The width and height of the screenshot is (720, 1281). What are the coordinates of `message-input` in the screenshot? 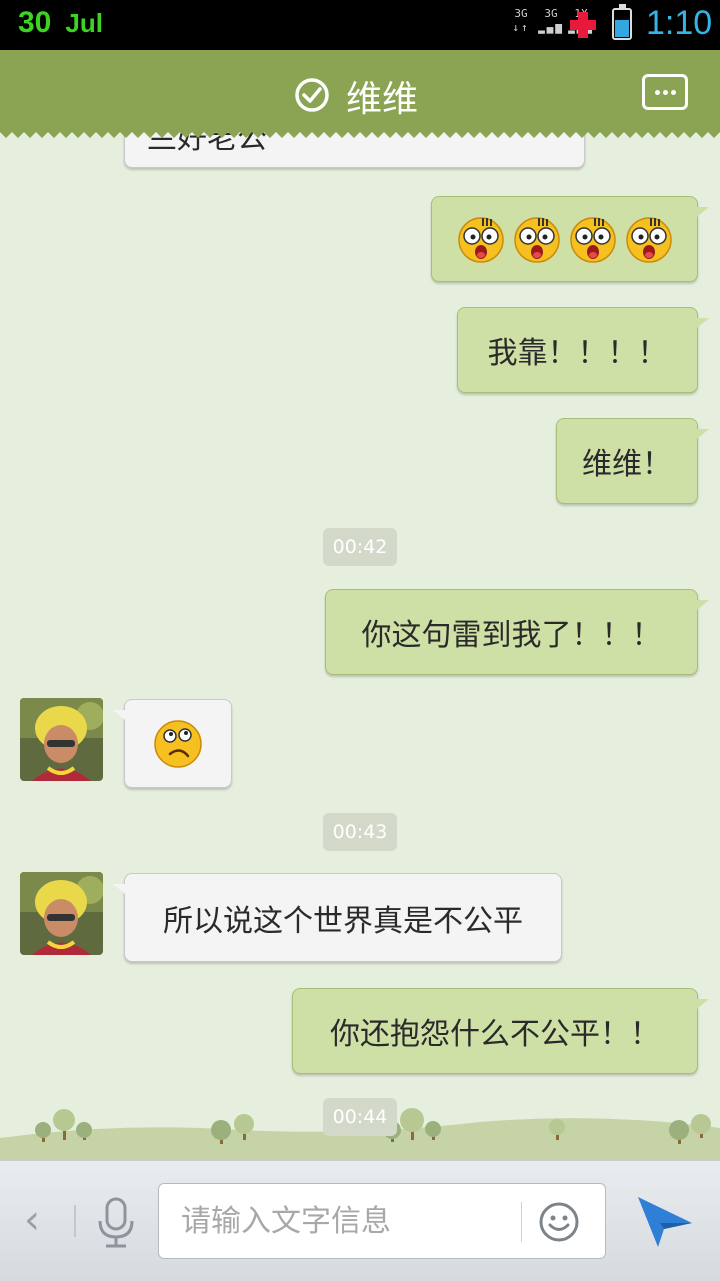 It's located at (346, 1221).